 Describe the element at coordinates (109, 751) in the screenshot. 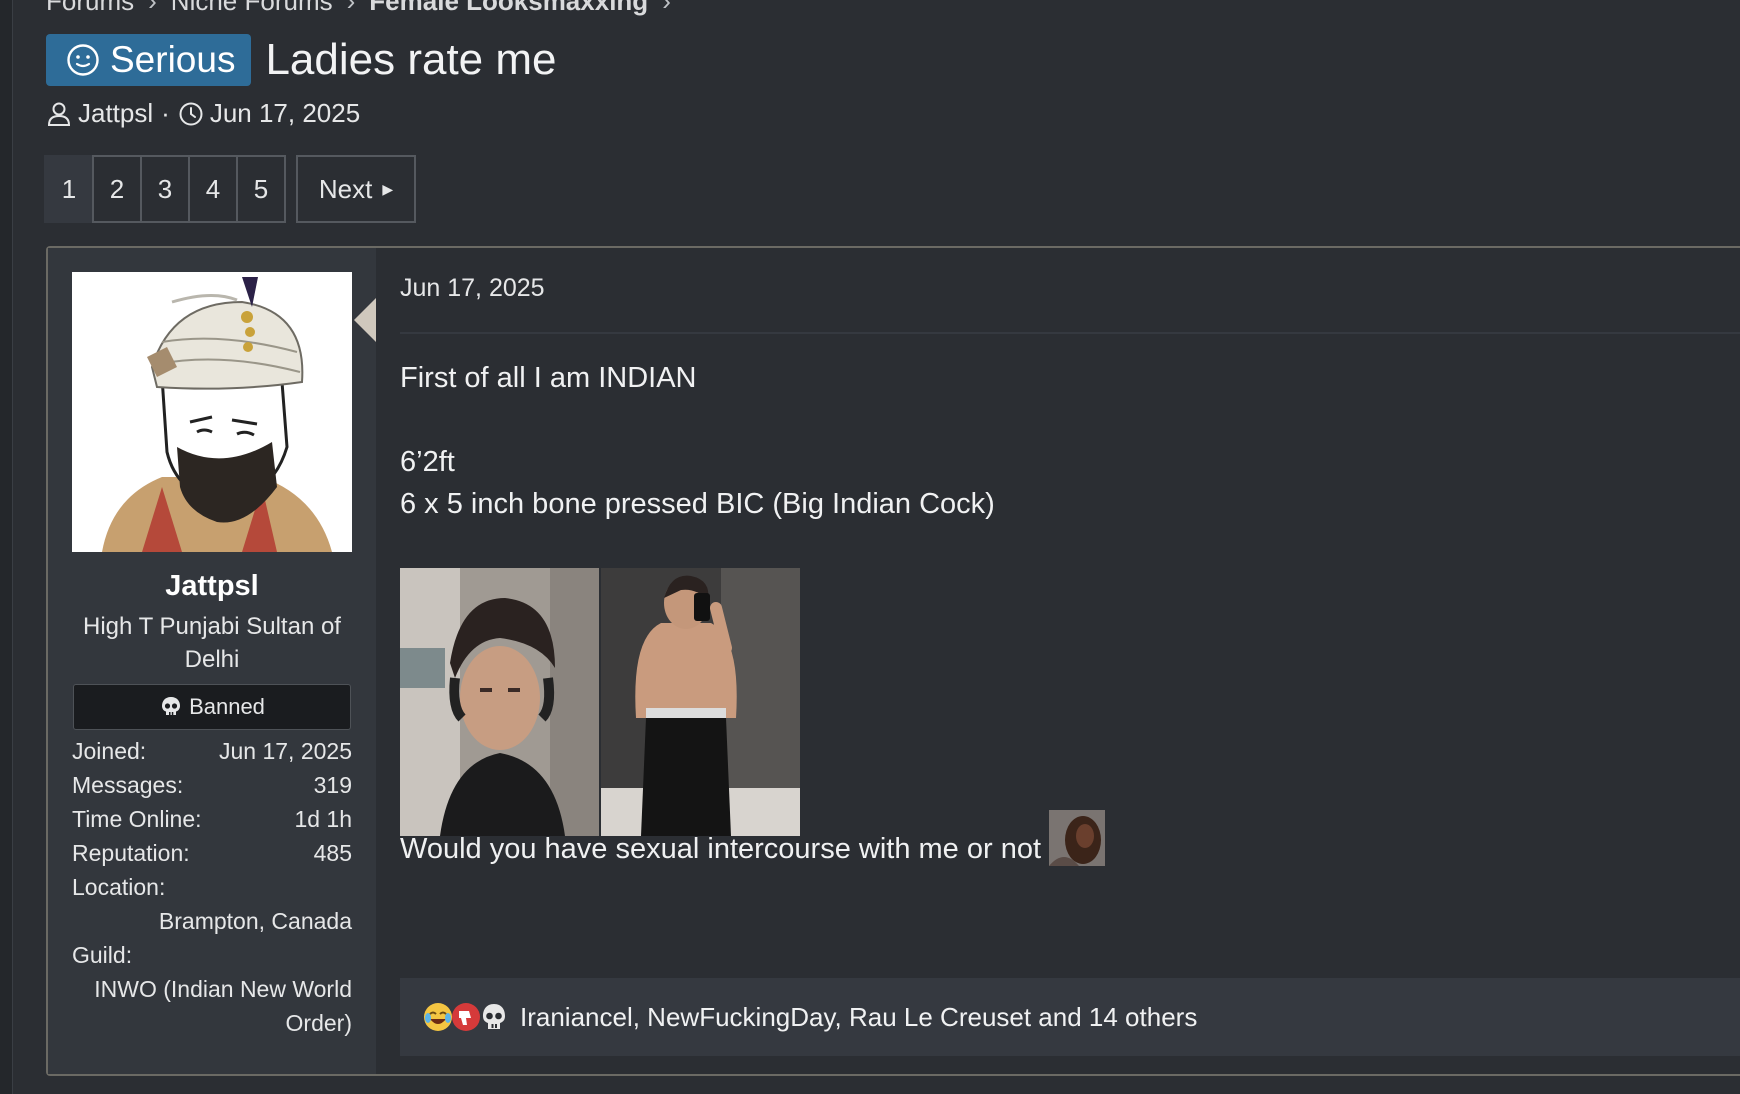

I see `stat-label: Joined:` at that location.